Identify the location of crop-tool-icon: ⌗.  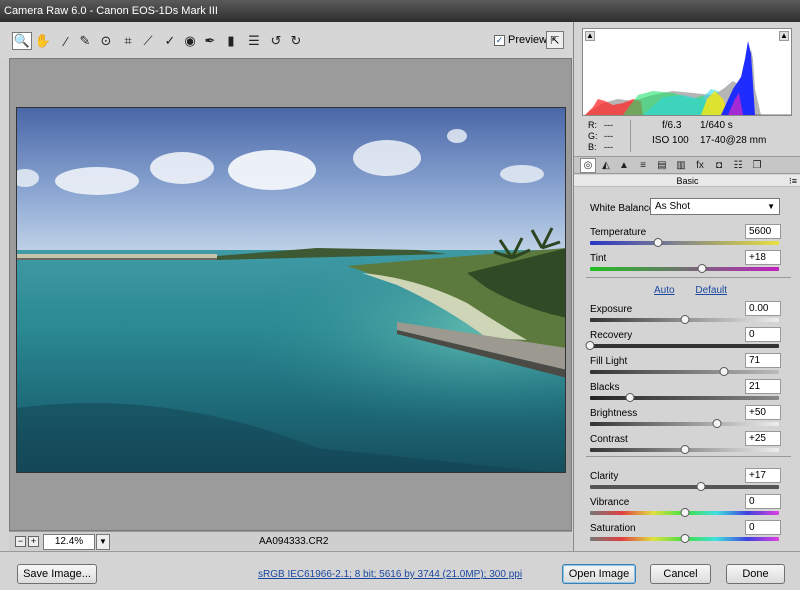
(128, 41).